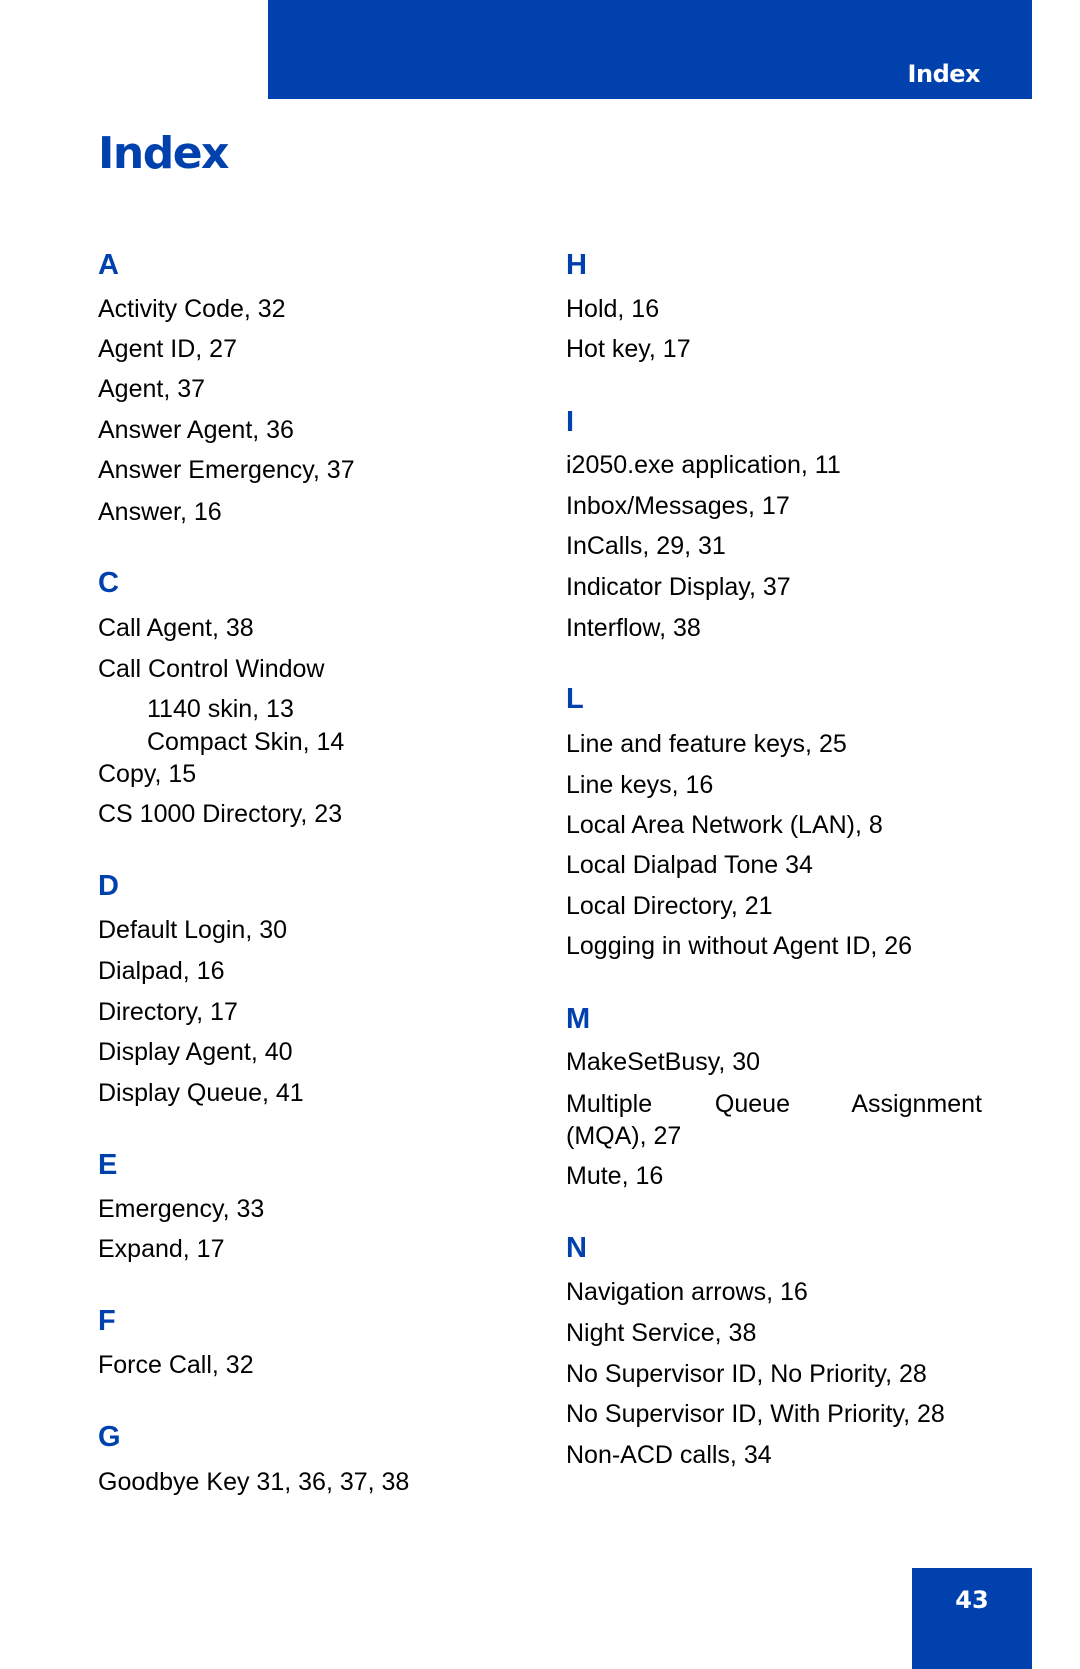 This screenshot has height=1669, width=1080. Describe the element at coordinates (211, 669) in the screenshot. I see `index-entry: Call Control Window` at that location.